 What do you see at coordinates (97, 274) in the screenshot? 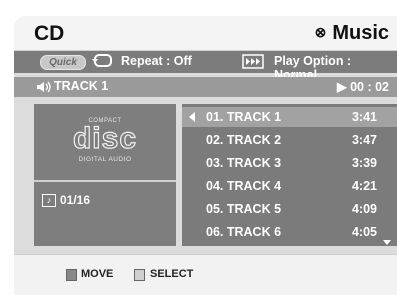
I see `move-hint: MOVE` at bounding box center [97, 274].